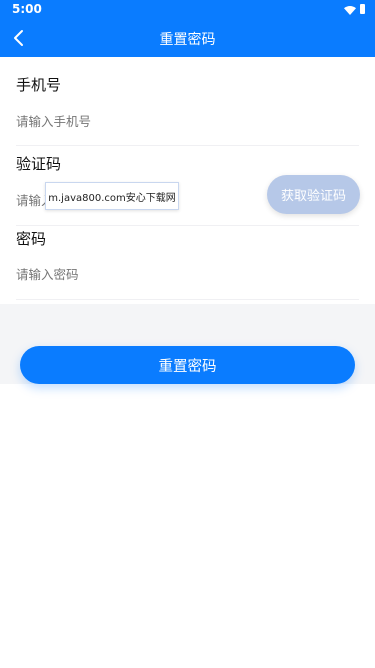 This screenshot has height=668, width=375. What do you see at coordinates (313, 194) in the screenshot?
I see `get-code-button: 获取验证码` at bounding box center [313, 194].